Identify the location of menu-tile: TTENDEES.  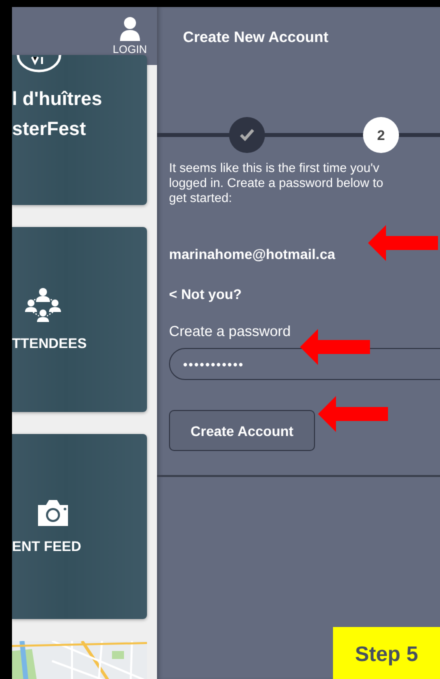
(79, 319).